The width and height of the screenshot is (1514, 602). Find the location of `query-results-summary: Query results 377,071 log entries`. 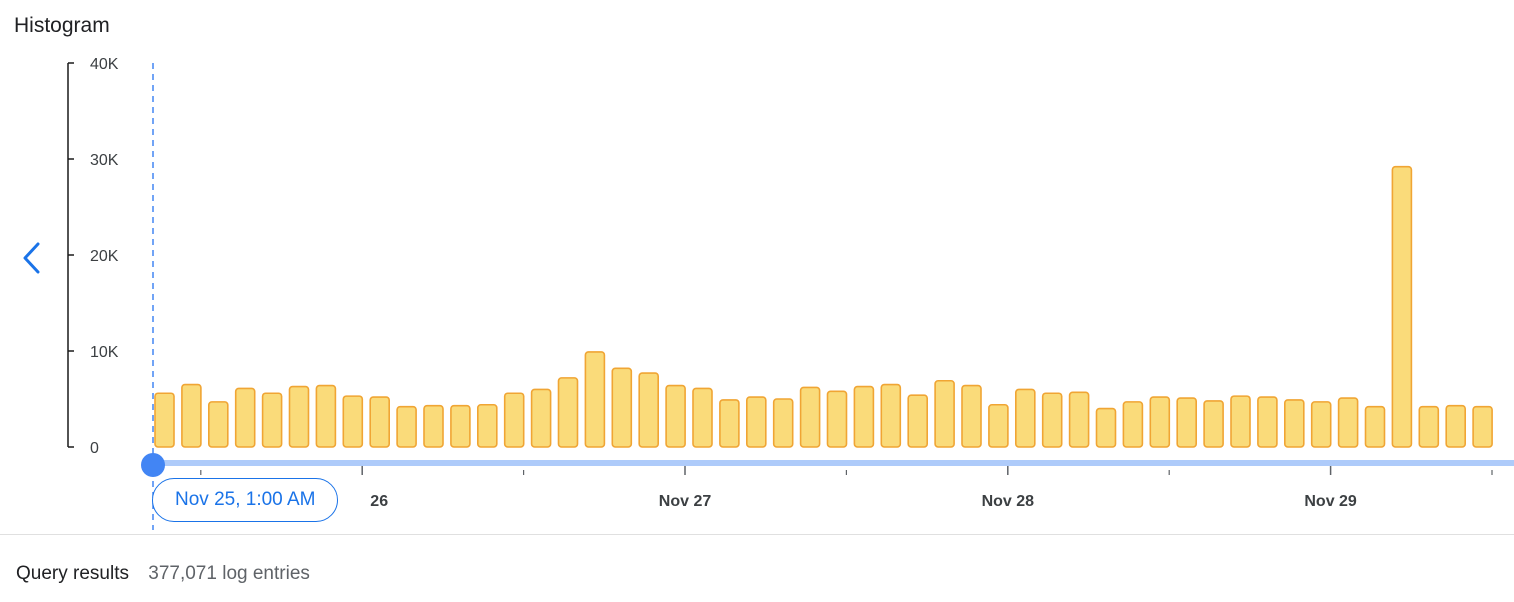

query-results-summary: Query results 377,071 log entries is located at coordinates (163, 574).